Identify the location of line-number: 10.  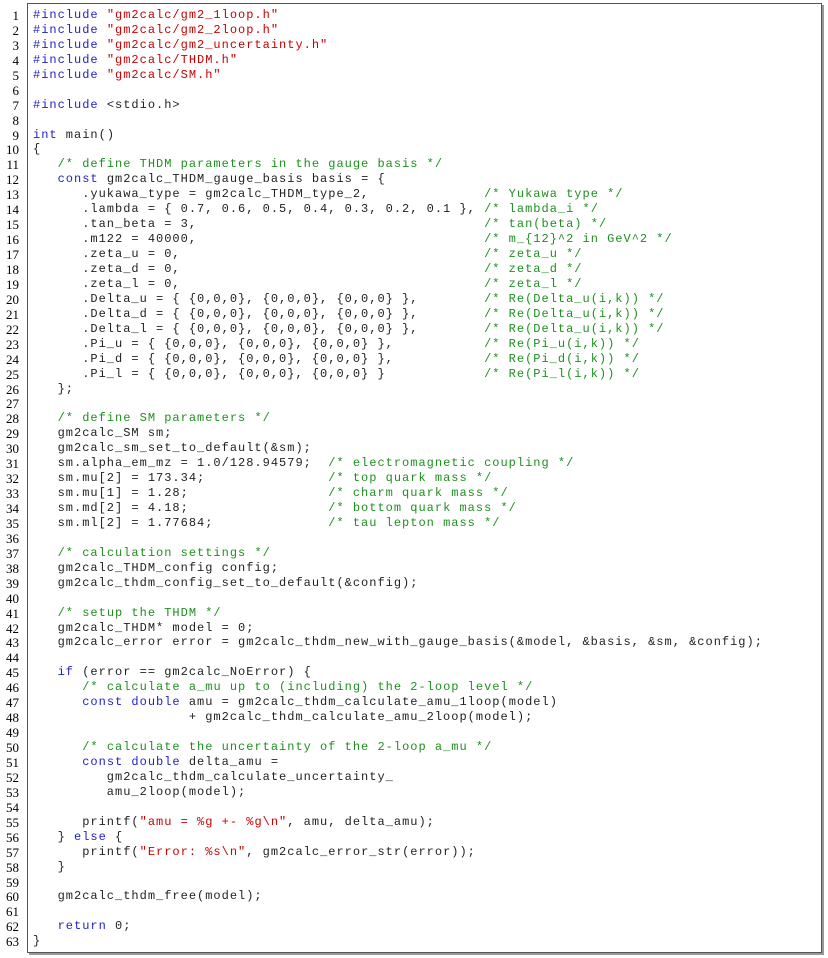
(12, 150).